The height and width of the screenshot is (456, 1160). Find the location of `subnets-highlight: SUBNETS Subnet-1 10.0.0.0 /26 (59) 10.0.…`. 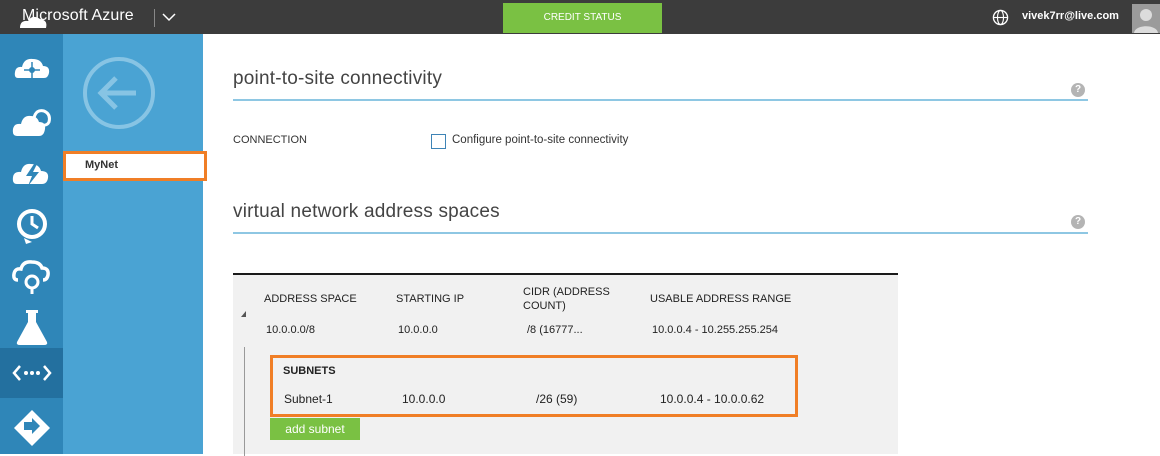

subnets-highlight: SUBNETS Subnet-1 10.0.0.0 /26 (59) 10.0.… is located at coordinates (534, 386).